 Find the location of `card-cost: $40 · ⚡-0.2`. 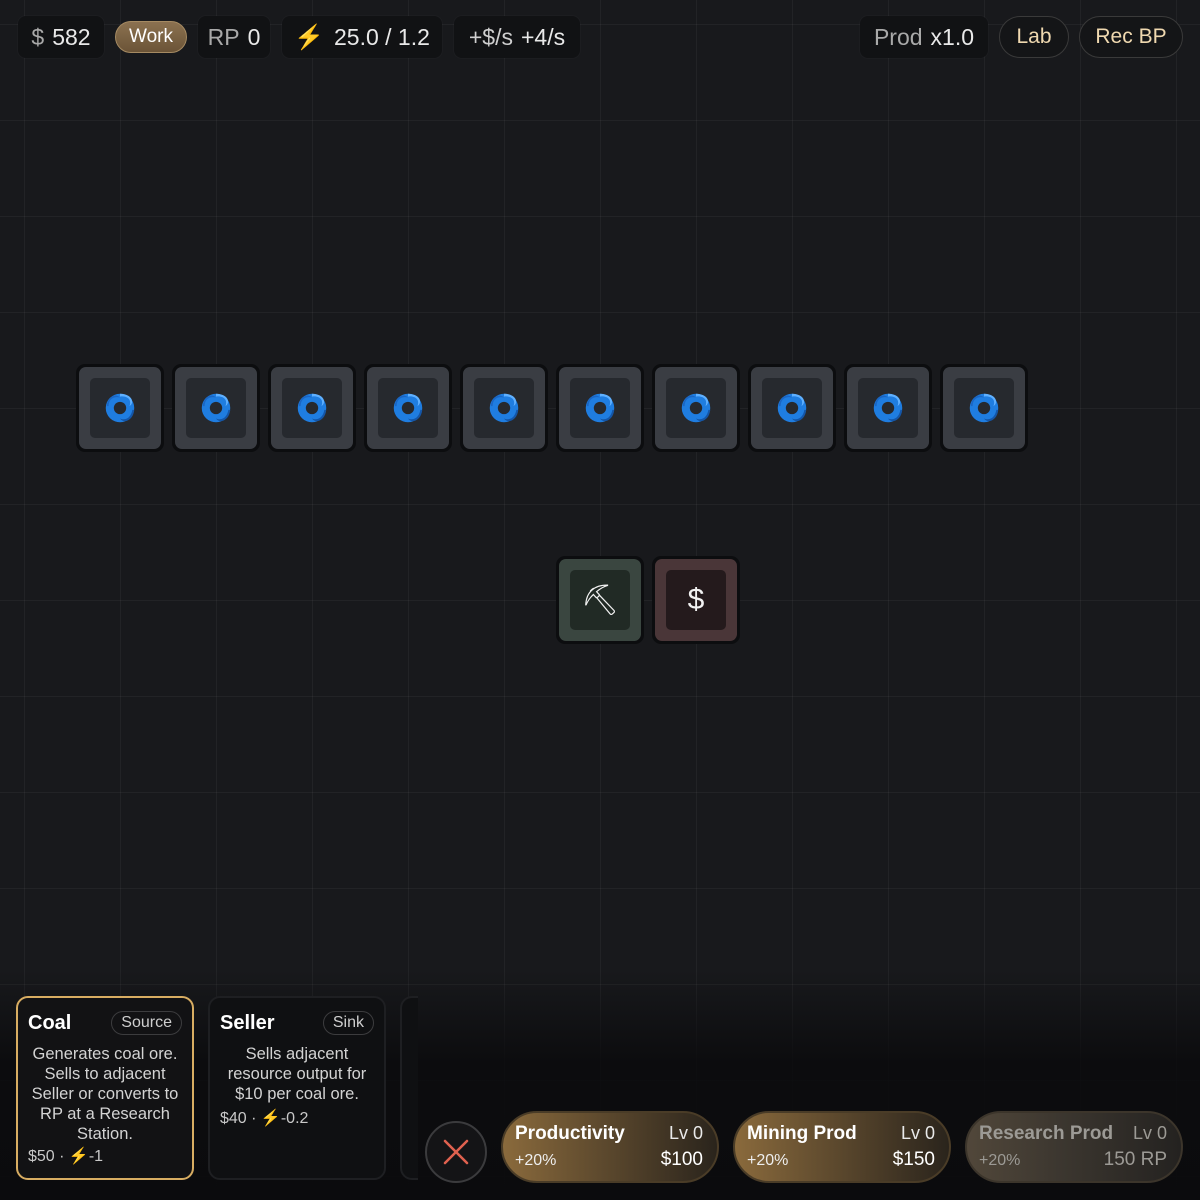

card-cost: $40 · ⚡-0.2 is located at coordinates (297, 1118).